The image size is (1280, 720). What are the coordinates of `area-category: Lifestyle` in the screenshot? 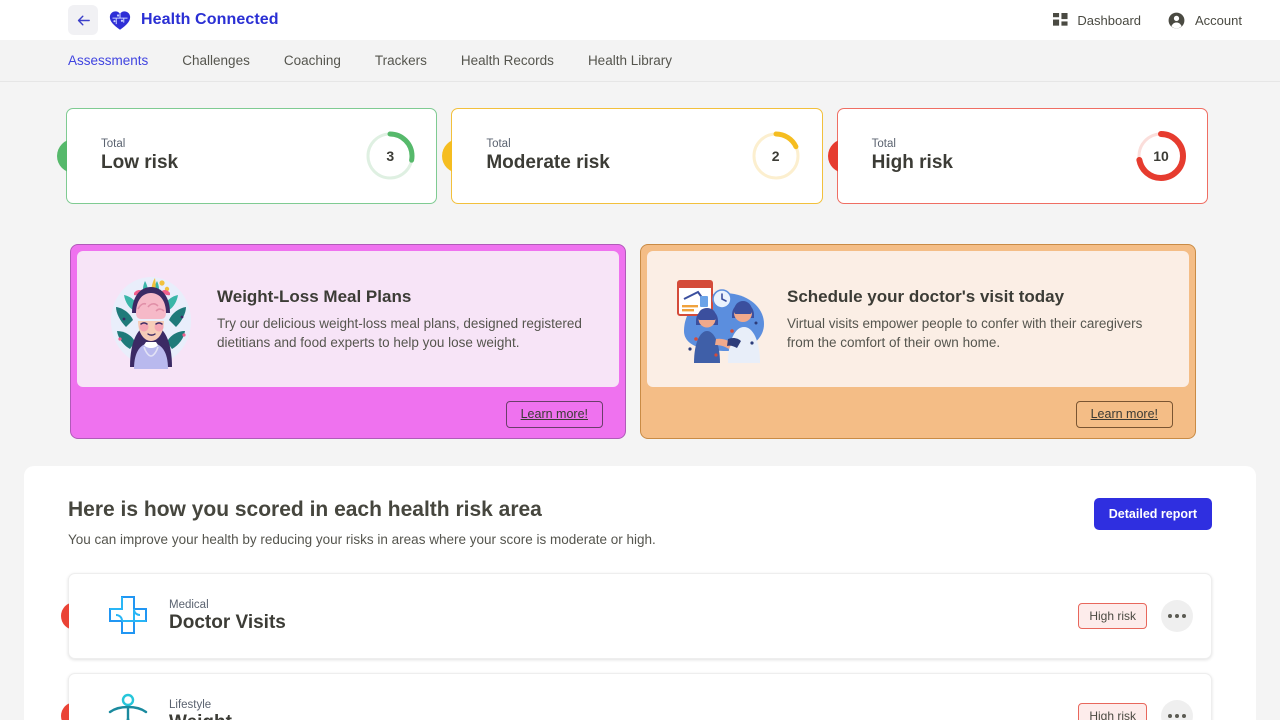 It's located at (190, 704).